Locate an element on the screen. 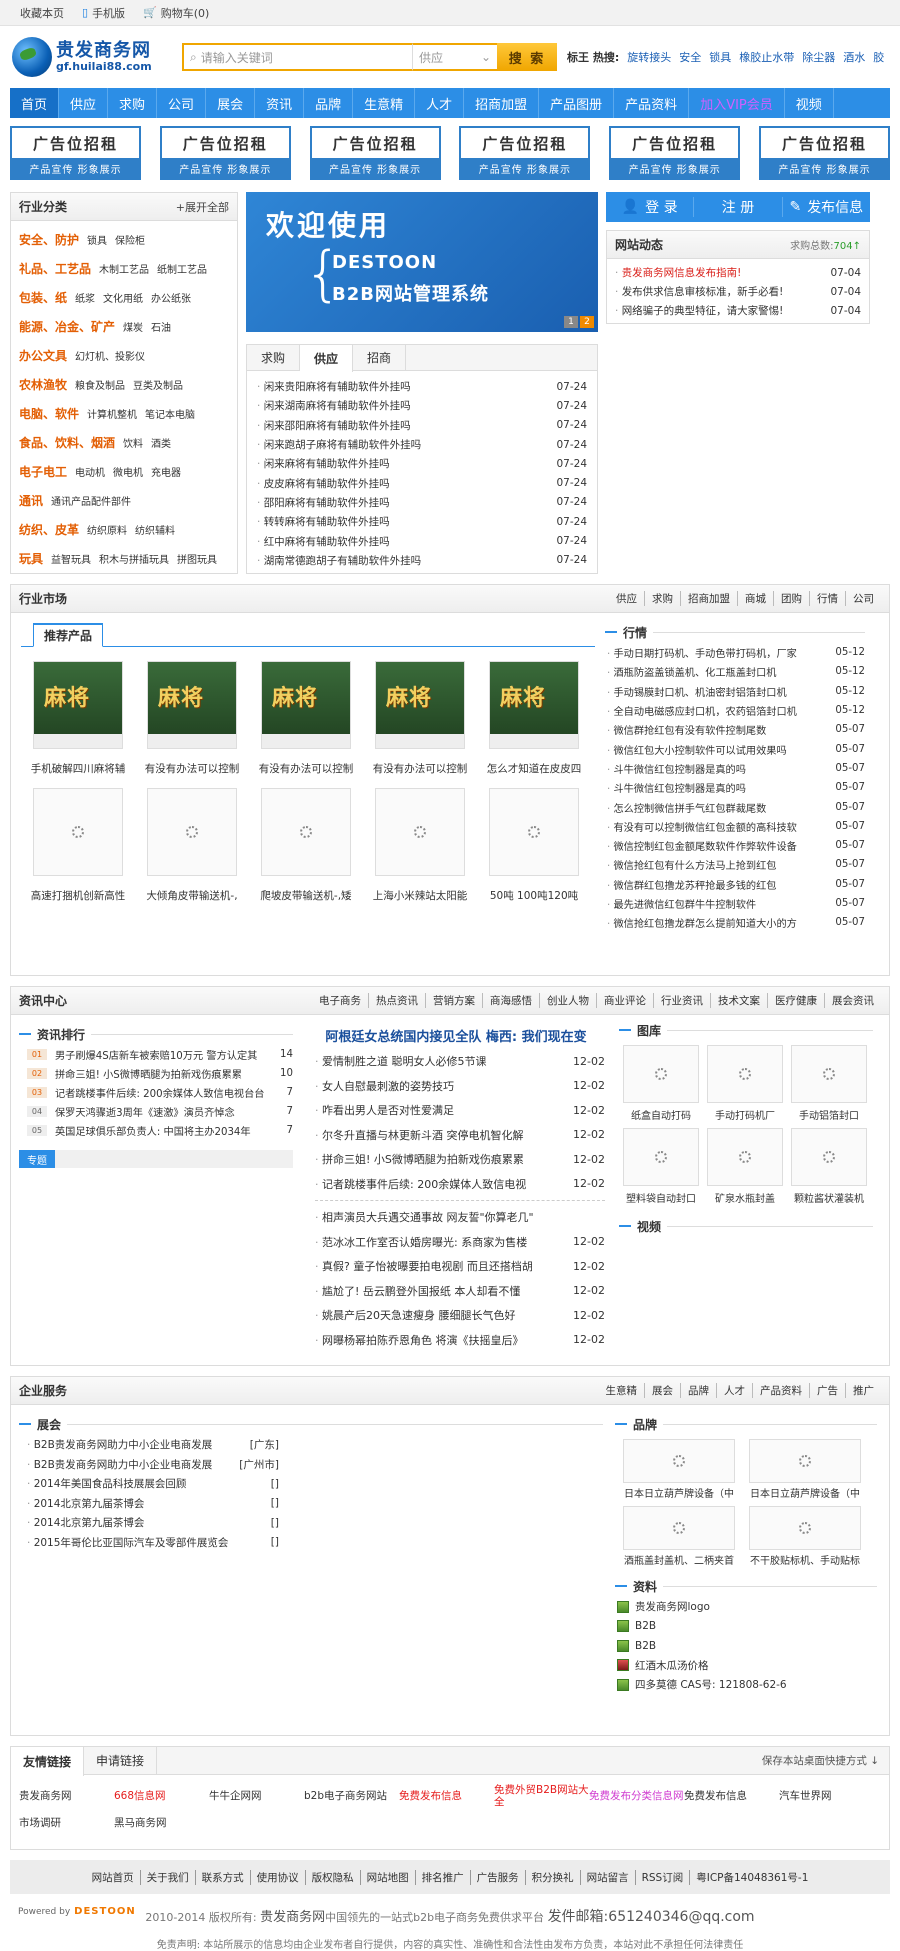 This screenshot has width=900, height=1951. nav-company: 公司 is located at coordinates (182, 103).